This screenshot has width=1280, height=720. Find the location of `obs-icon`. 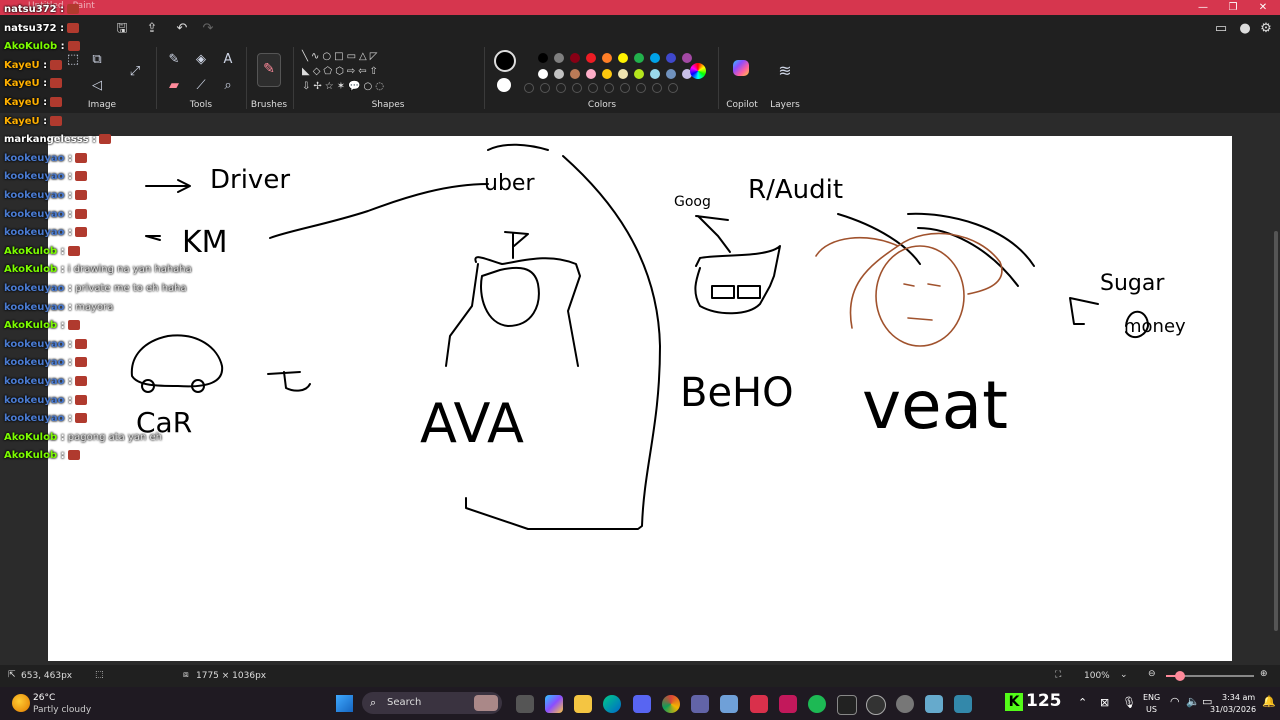

obs-icon is located at coordinates (876, 705).